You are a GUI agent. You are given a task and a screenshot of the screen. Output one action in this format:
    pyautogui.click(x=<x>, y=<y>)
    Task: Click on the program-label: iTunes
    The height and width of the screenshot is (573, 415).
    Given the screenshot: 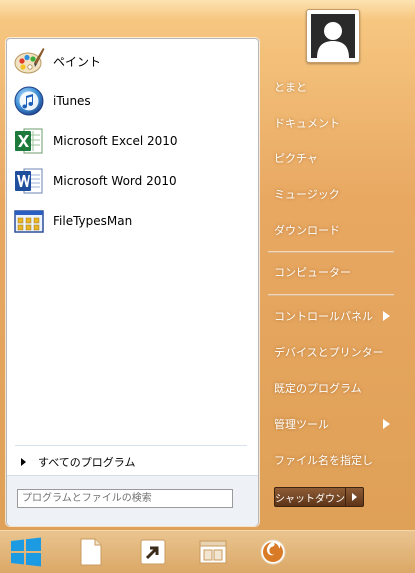 What is the action you would take?
    pyautogui.click(x=72, y=101)
    